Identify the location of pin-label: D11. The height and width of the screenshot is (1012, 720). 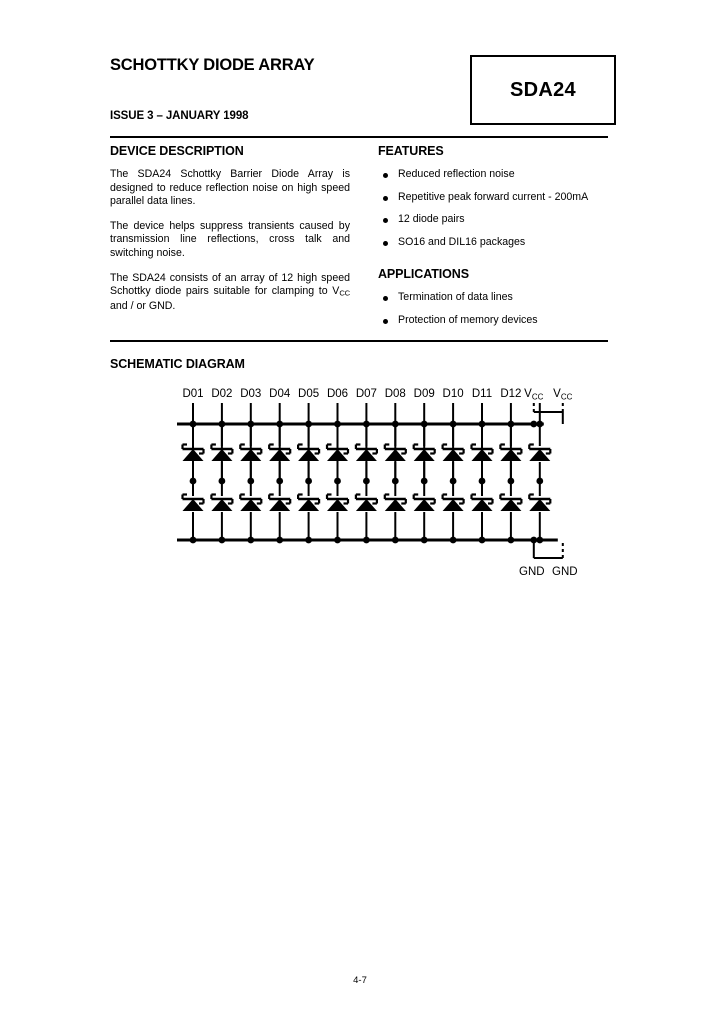
(482, 394).